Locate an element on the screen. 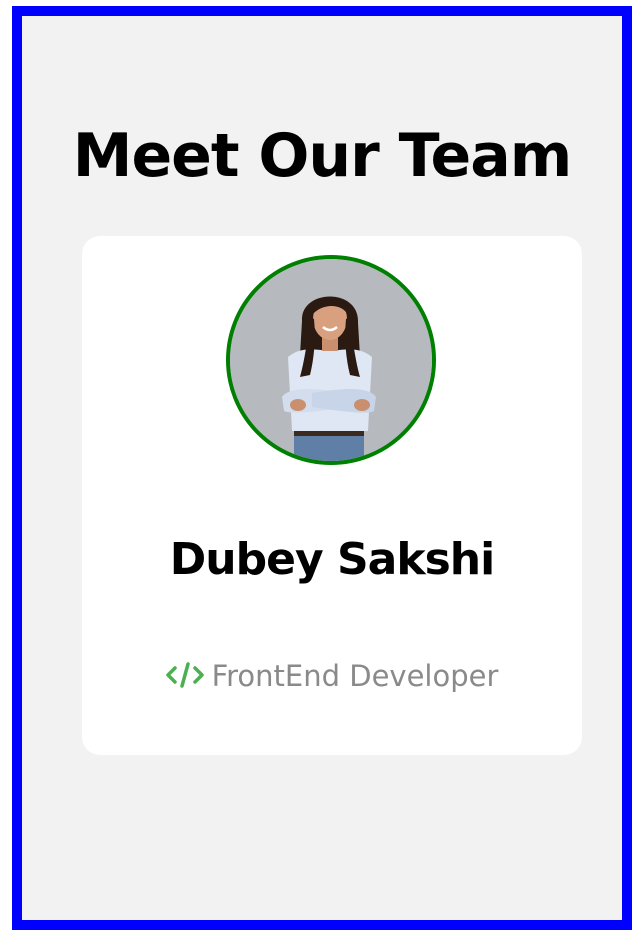 Image resolution: width=638 pixels, height=934 pixels. member-role-label: FrontEnd Developer is located at coordinates (355, 676).